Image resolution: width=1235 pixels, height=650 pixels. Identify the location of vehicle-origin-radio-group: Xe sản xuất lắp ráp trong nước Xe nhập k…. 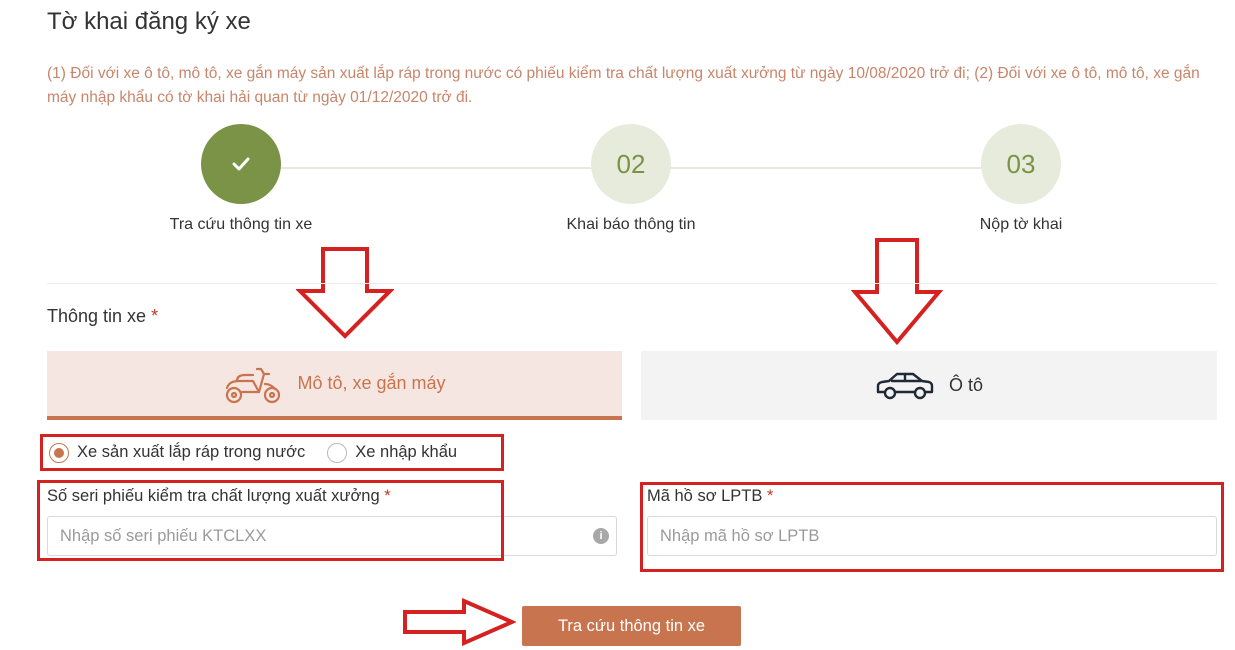
(272, 452).